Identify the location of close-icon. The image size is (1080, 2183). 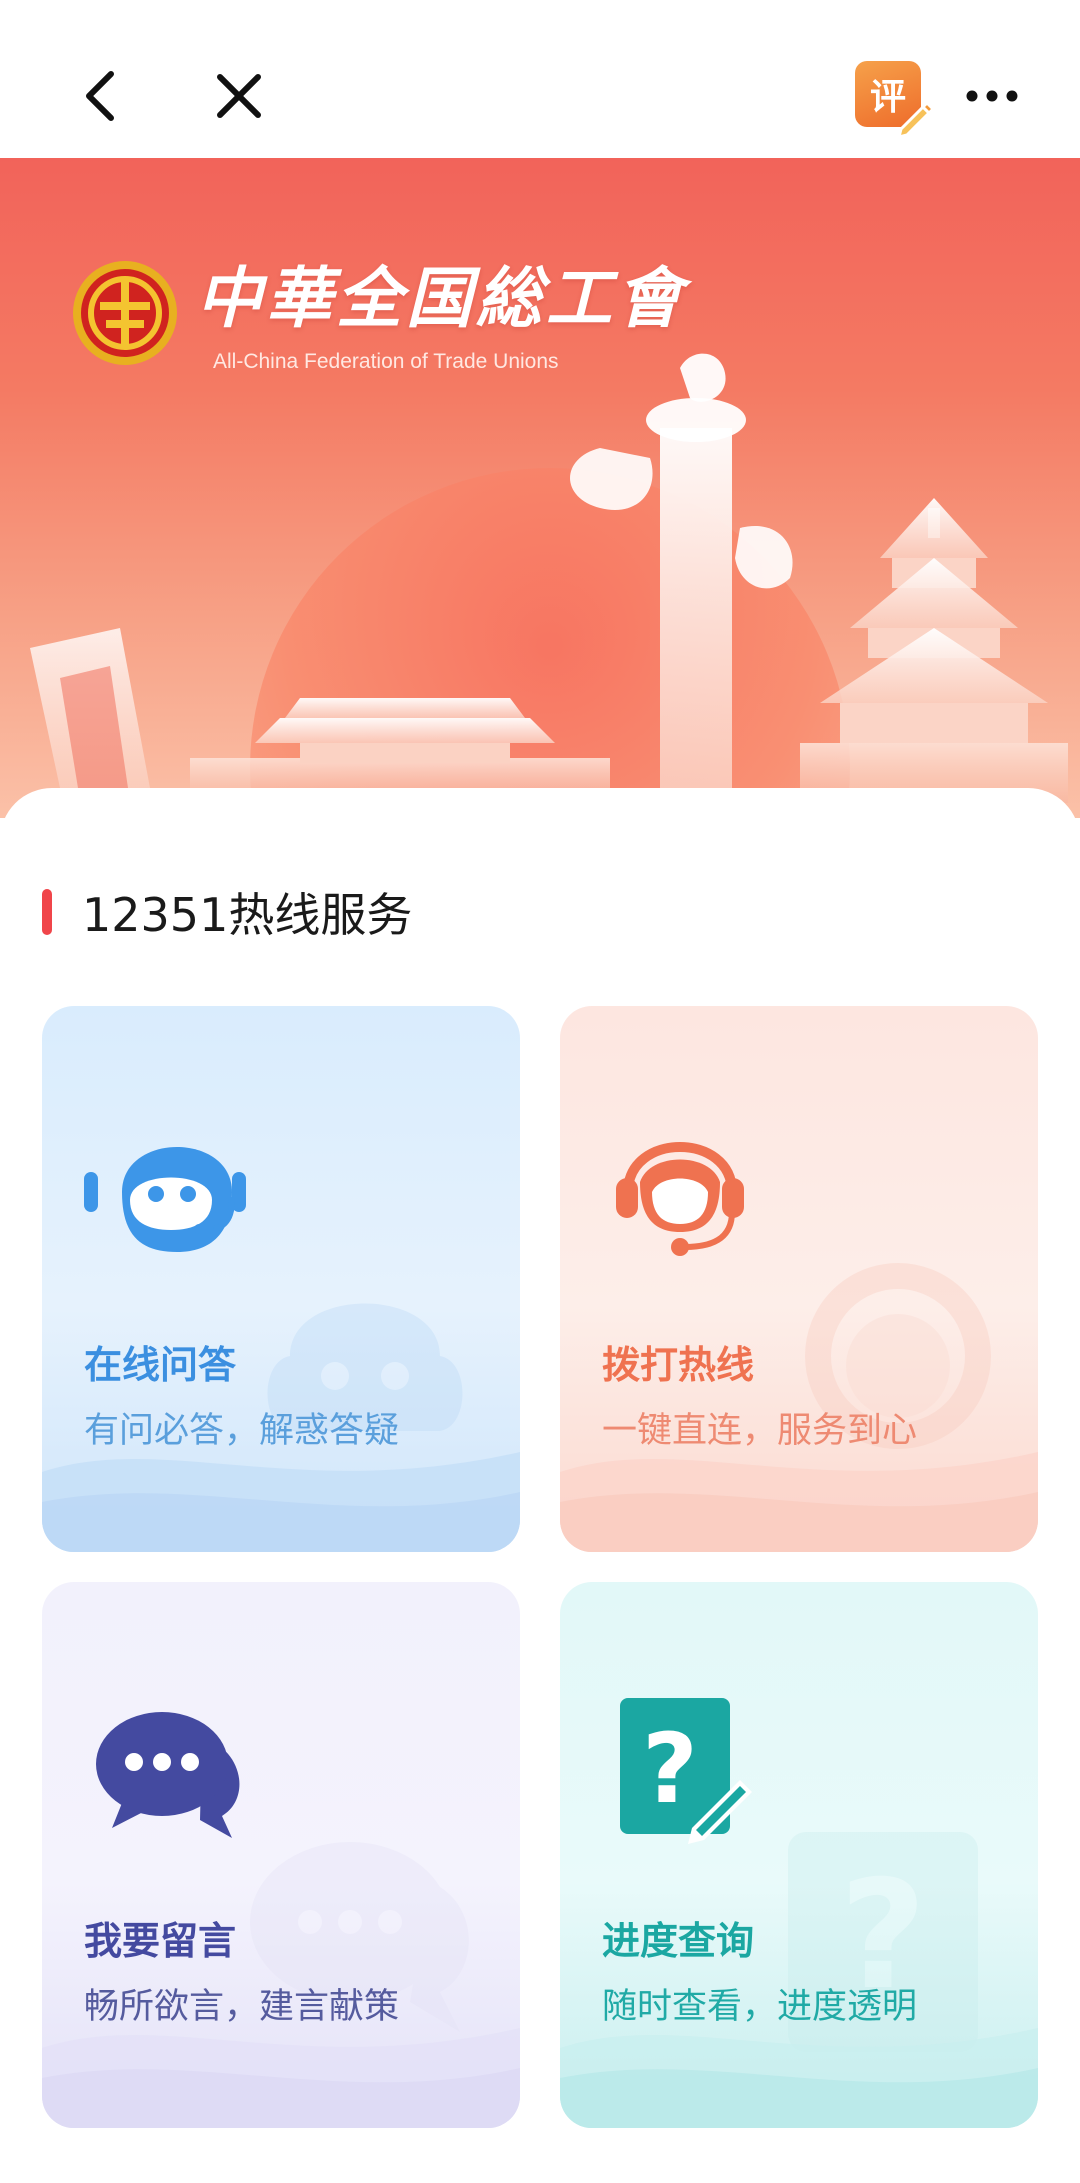
(239, 96).